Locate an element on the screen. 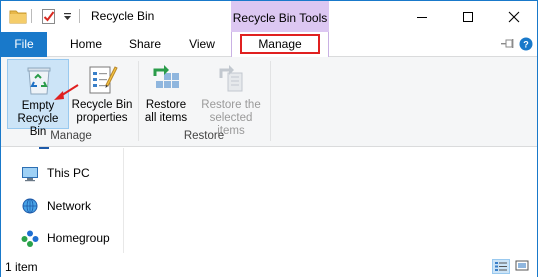 The image size is (538, 277). recycle-bin-icon is located at coordinates (39, 81).